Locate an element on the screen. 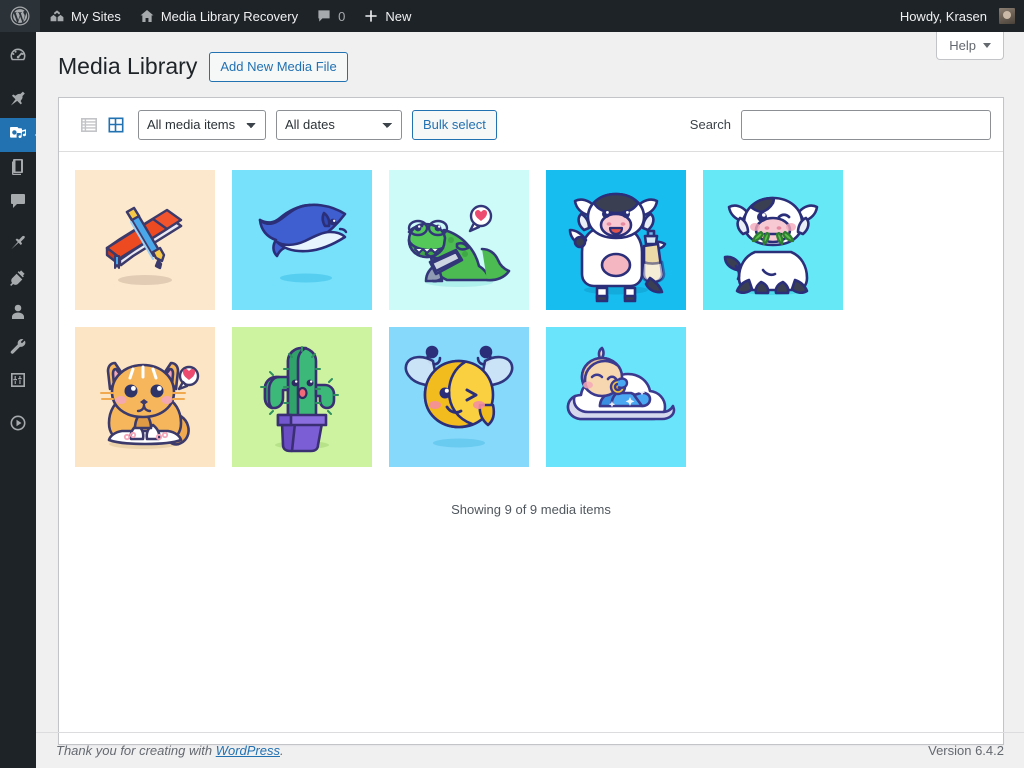 This screenshot has height=768, width=1024. my-sites-label: My Sites is located at coordinates (96, 16).